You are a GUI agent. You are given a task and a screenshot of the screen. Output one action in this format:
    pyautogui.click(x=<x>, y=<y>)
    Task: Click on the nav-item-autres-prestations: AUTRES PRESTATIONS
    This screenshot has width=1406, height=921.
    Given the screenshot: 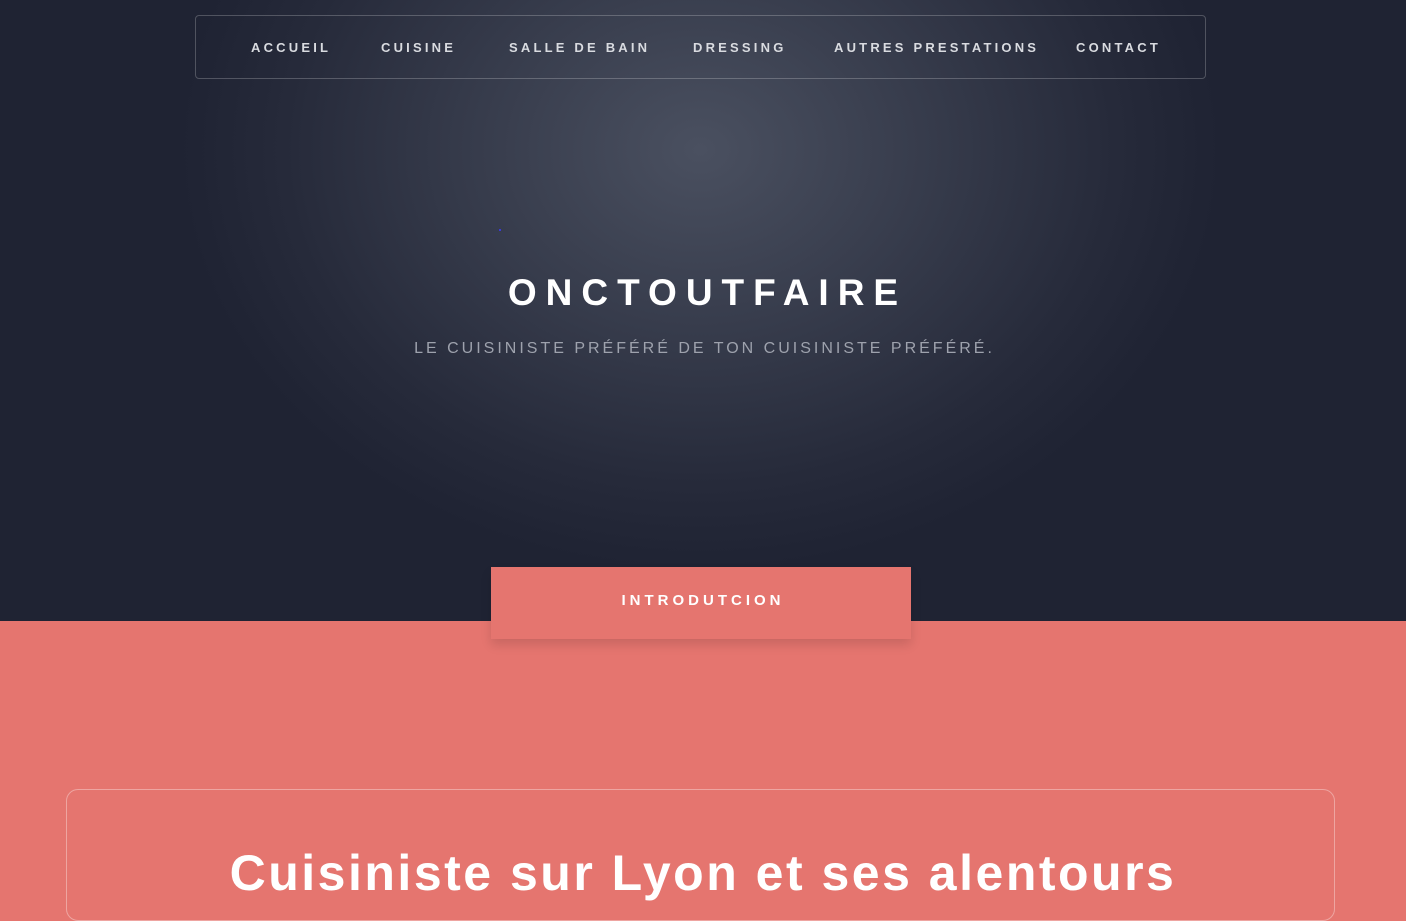 What is the action you would take?
    pyautogui.click(x=936, y=47)
    